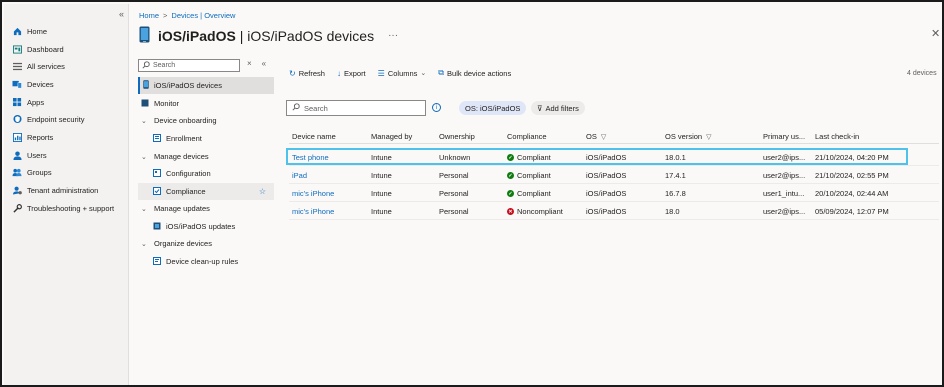 This screenshot has height=387, width=944. Describe the element at coordinates (206, 208) in the screenshot. I see `menu-group-manage-updates: ⌄ Manage updates` at that location.